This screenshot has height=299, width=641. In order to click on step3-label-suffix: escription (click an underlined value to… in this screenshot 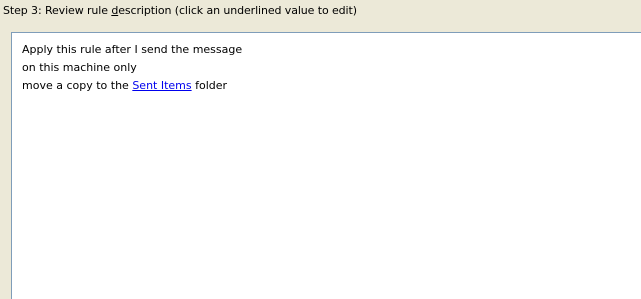, I will do `click(237, 10)`.